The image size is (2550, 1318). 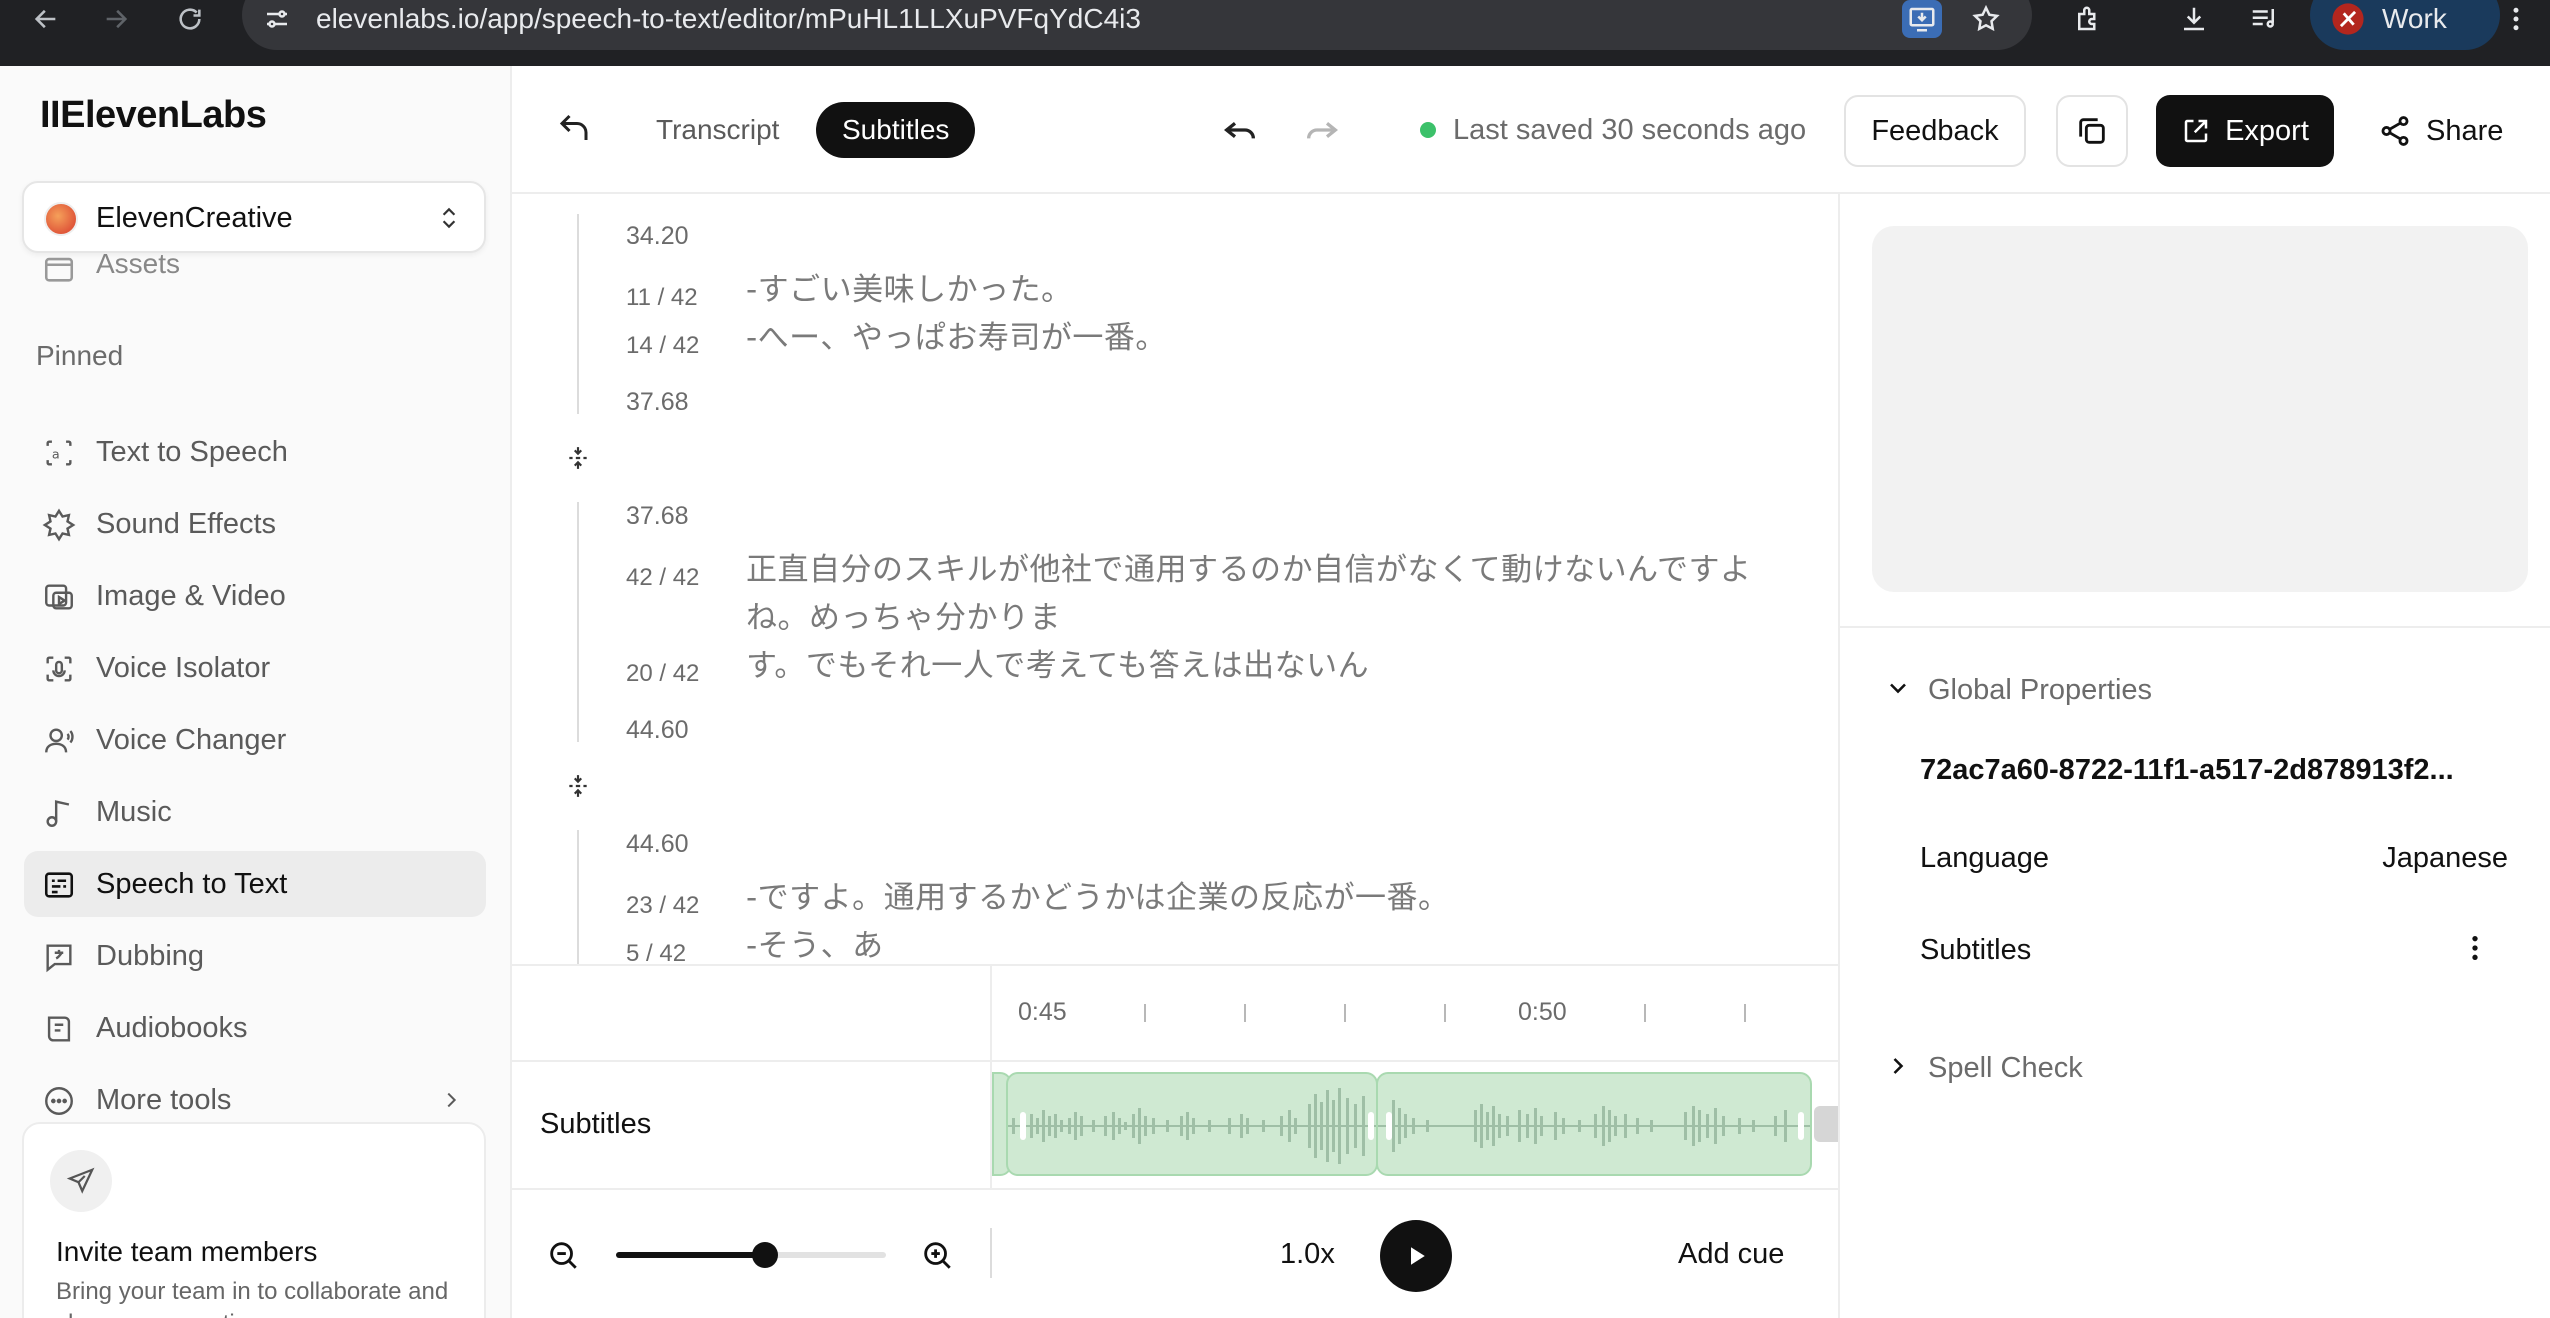 I want to click on workspace-name: ElevenCreative, so click(x=194, y=218).